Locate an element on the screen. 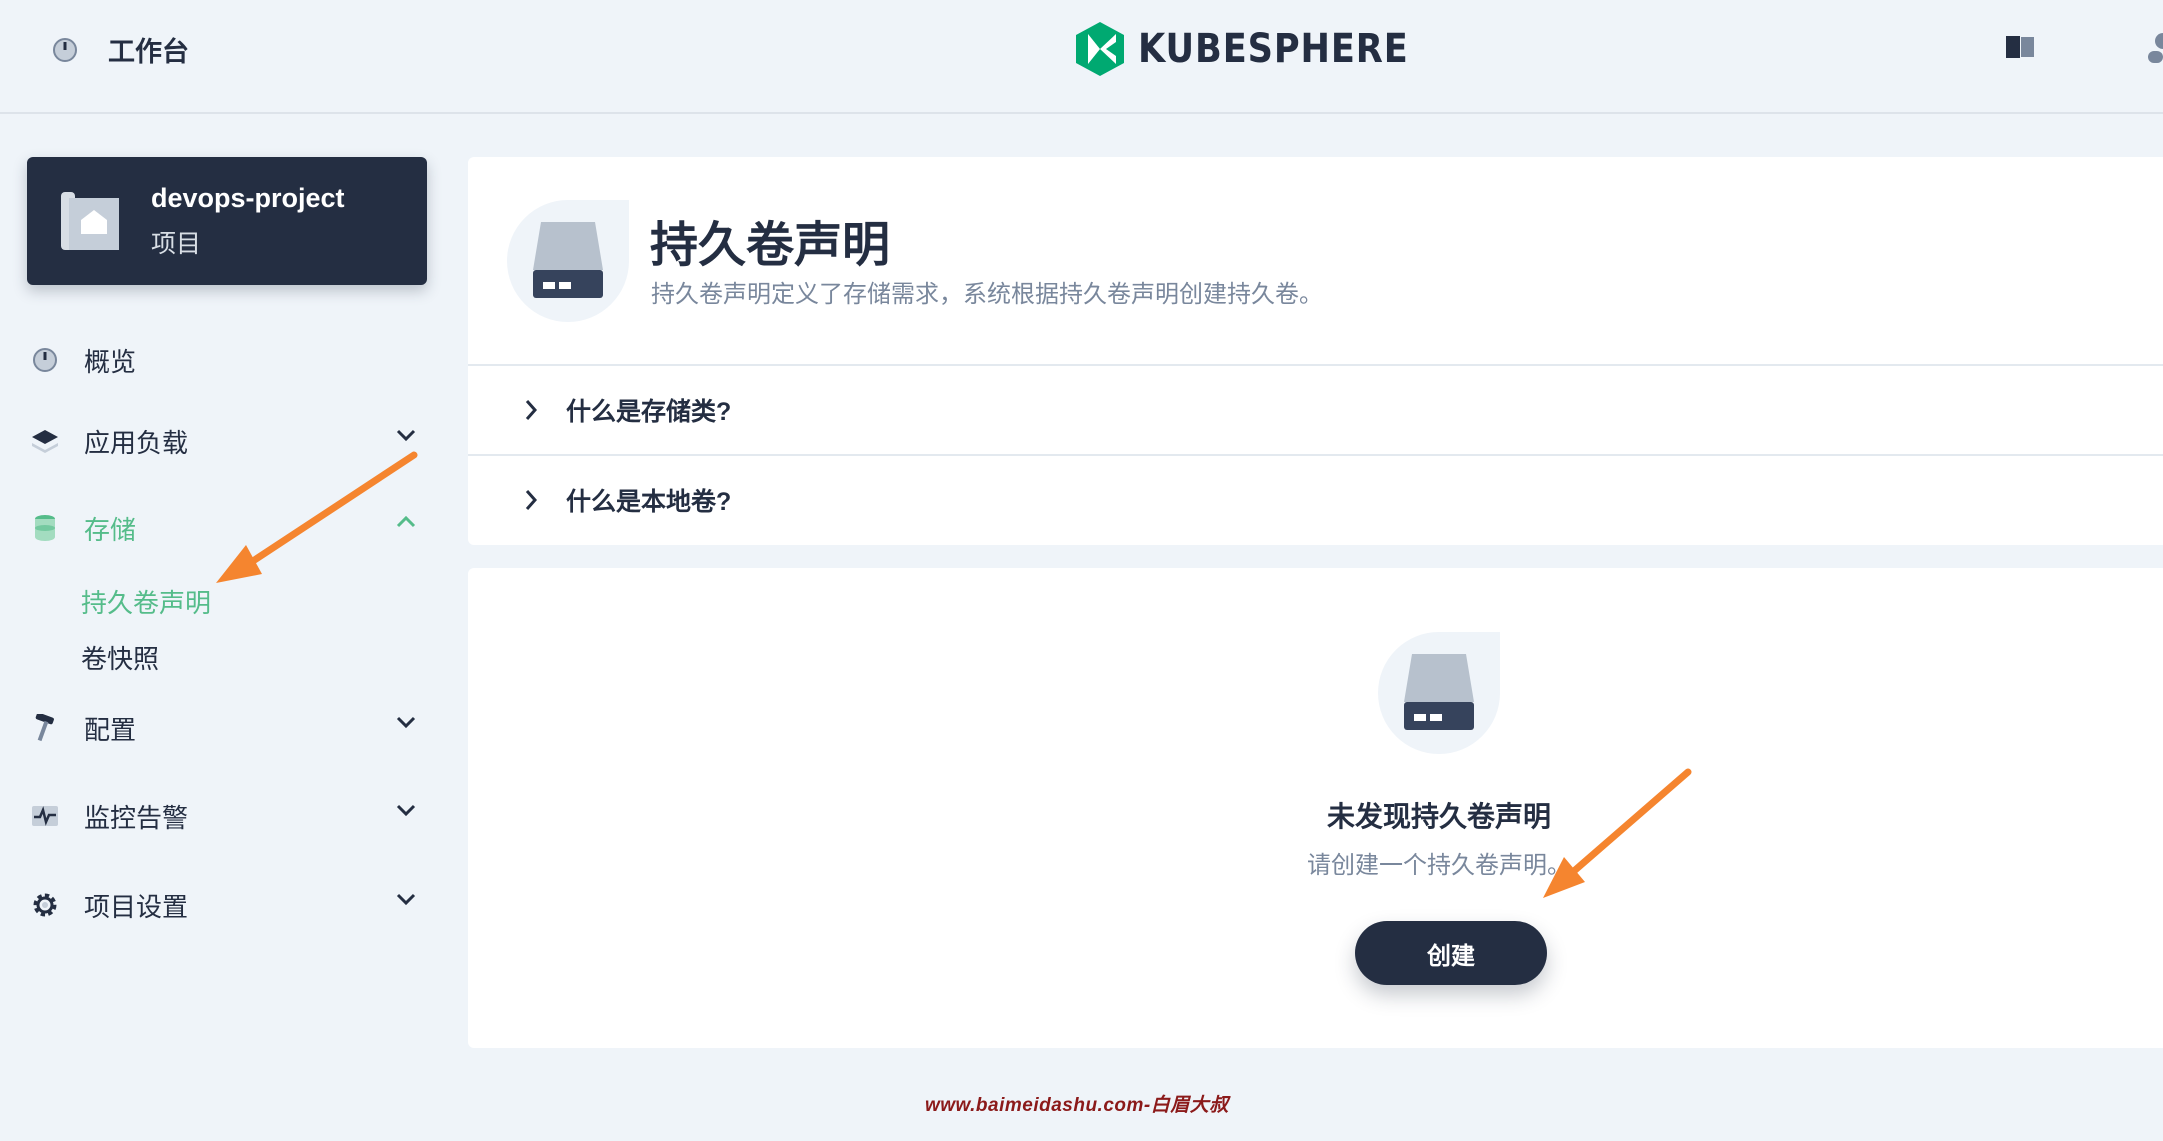  gear-icon is located at coordinates (45, 905).